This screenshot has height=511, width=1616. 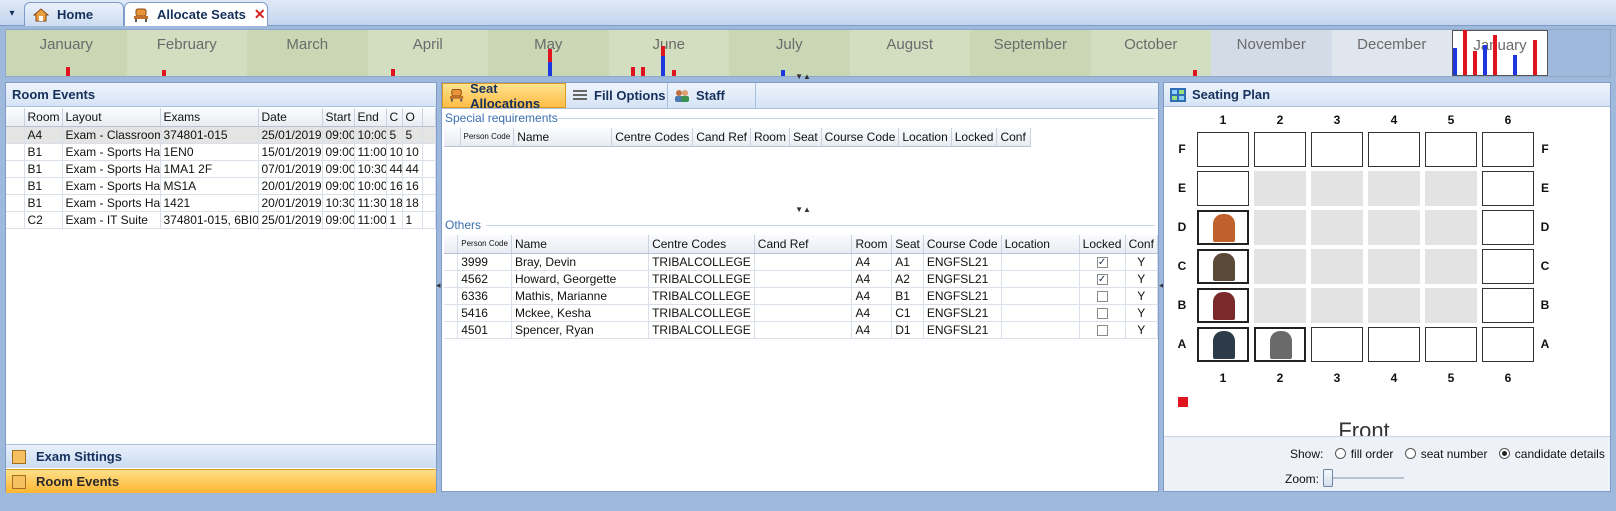 I want to click on others-cell-centre: TRIBALCOLLEGE, so click(x=701, y=262).